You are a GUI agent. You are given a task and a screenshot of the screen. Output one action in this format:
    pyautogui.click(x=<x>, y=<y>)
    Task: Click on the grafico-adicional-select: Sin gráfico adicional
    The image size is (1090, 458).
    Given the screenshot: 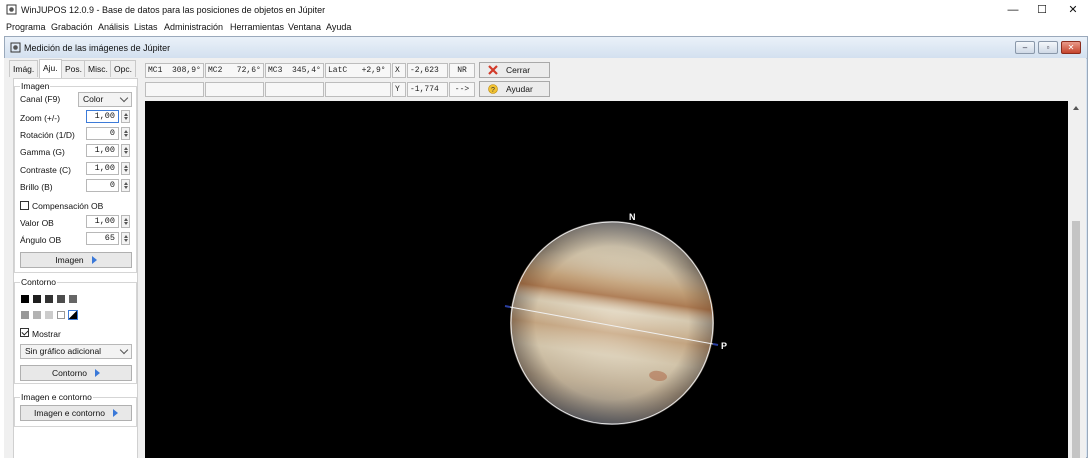 What is the action you would take?
    pyautogui.click(x=76, y=351)
    